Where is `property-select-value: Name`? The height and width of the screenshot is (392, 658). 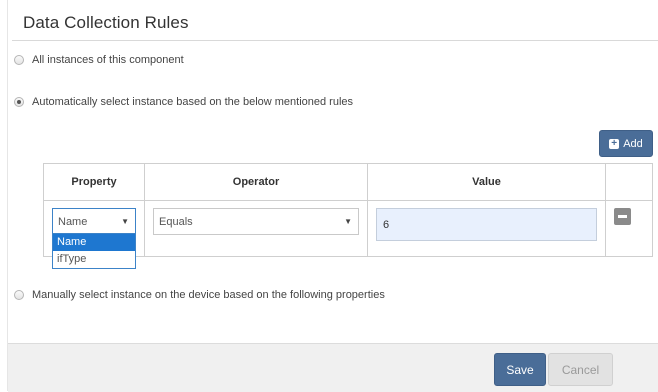
property-select-value: Name is located at coordinates (73, 221).